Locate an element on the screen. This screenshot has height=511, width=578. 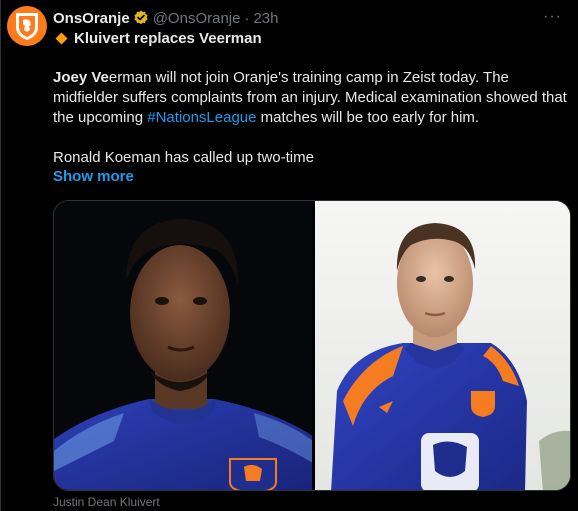
lion-crest-icon is located at coordinates (27, 26).